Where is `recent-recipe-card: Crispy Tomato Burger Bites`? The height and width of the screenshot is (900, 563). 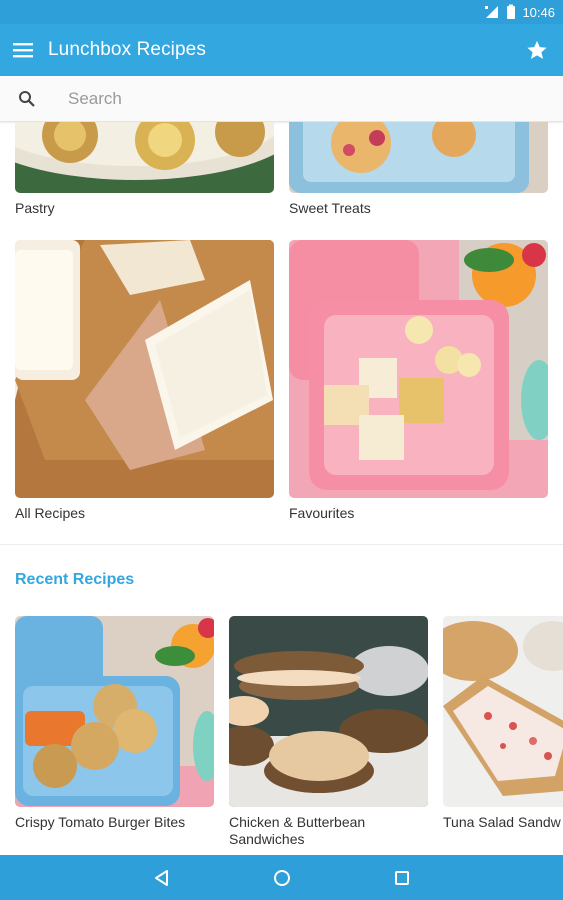
recent-recipe-card: Crispy Tomato Burger Bites is located at coordinates (114, 723).